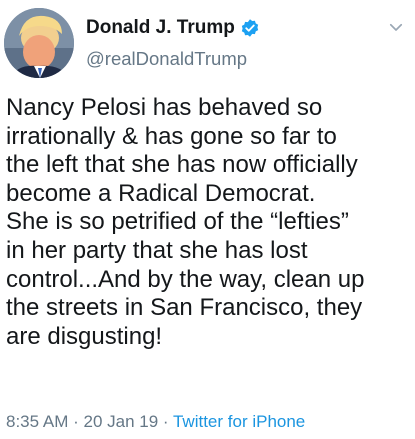  What do you see at coordinates (120, 421) in the screenshot?
I see `tweet-date: 20 Jan 19` at bounding box center [120, 421].